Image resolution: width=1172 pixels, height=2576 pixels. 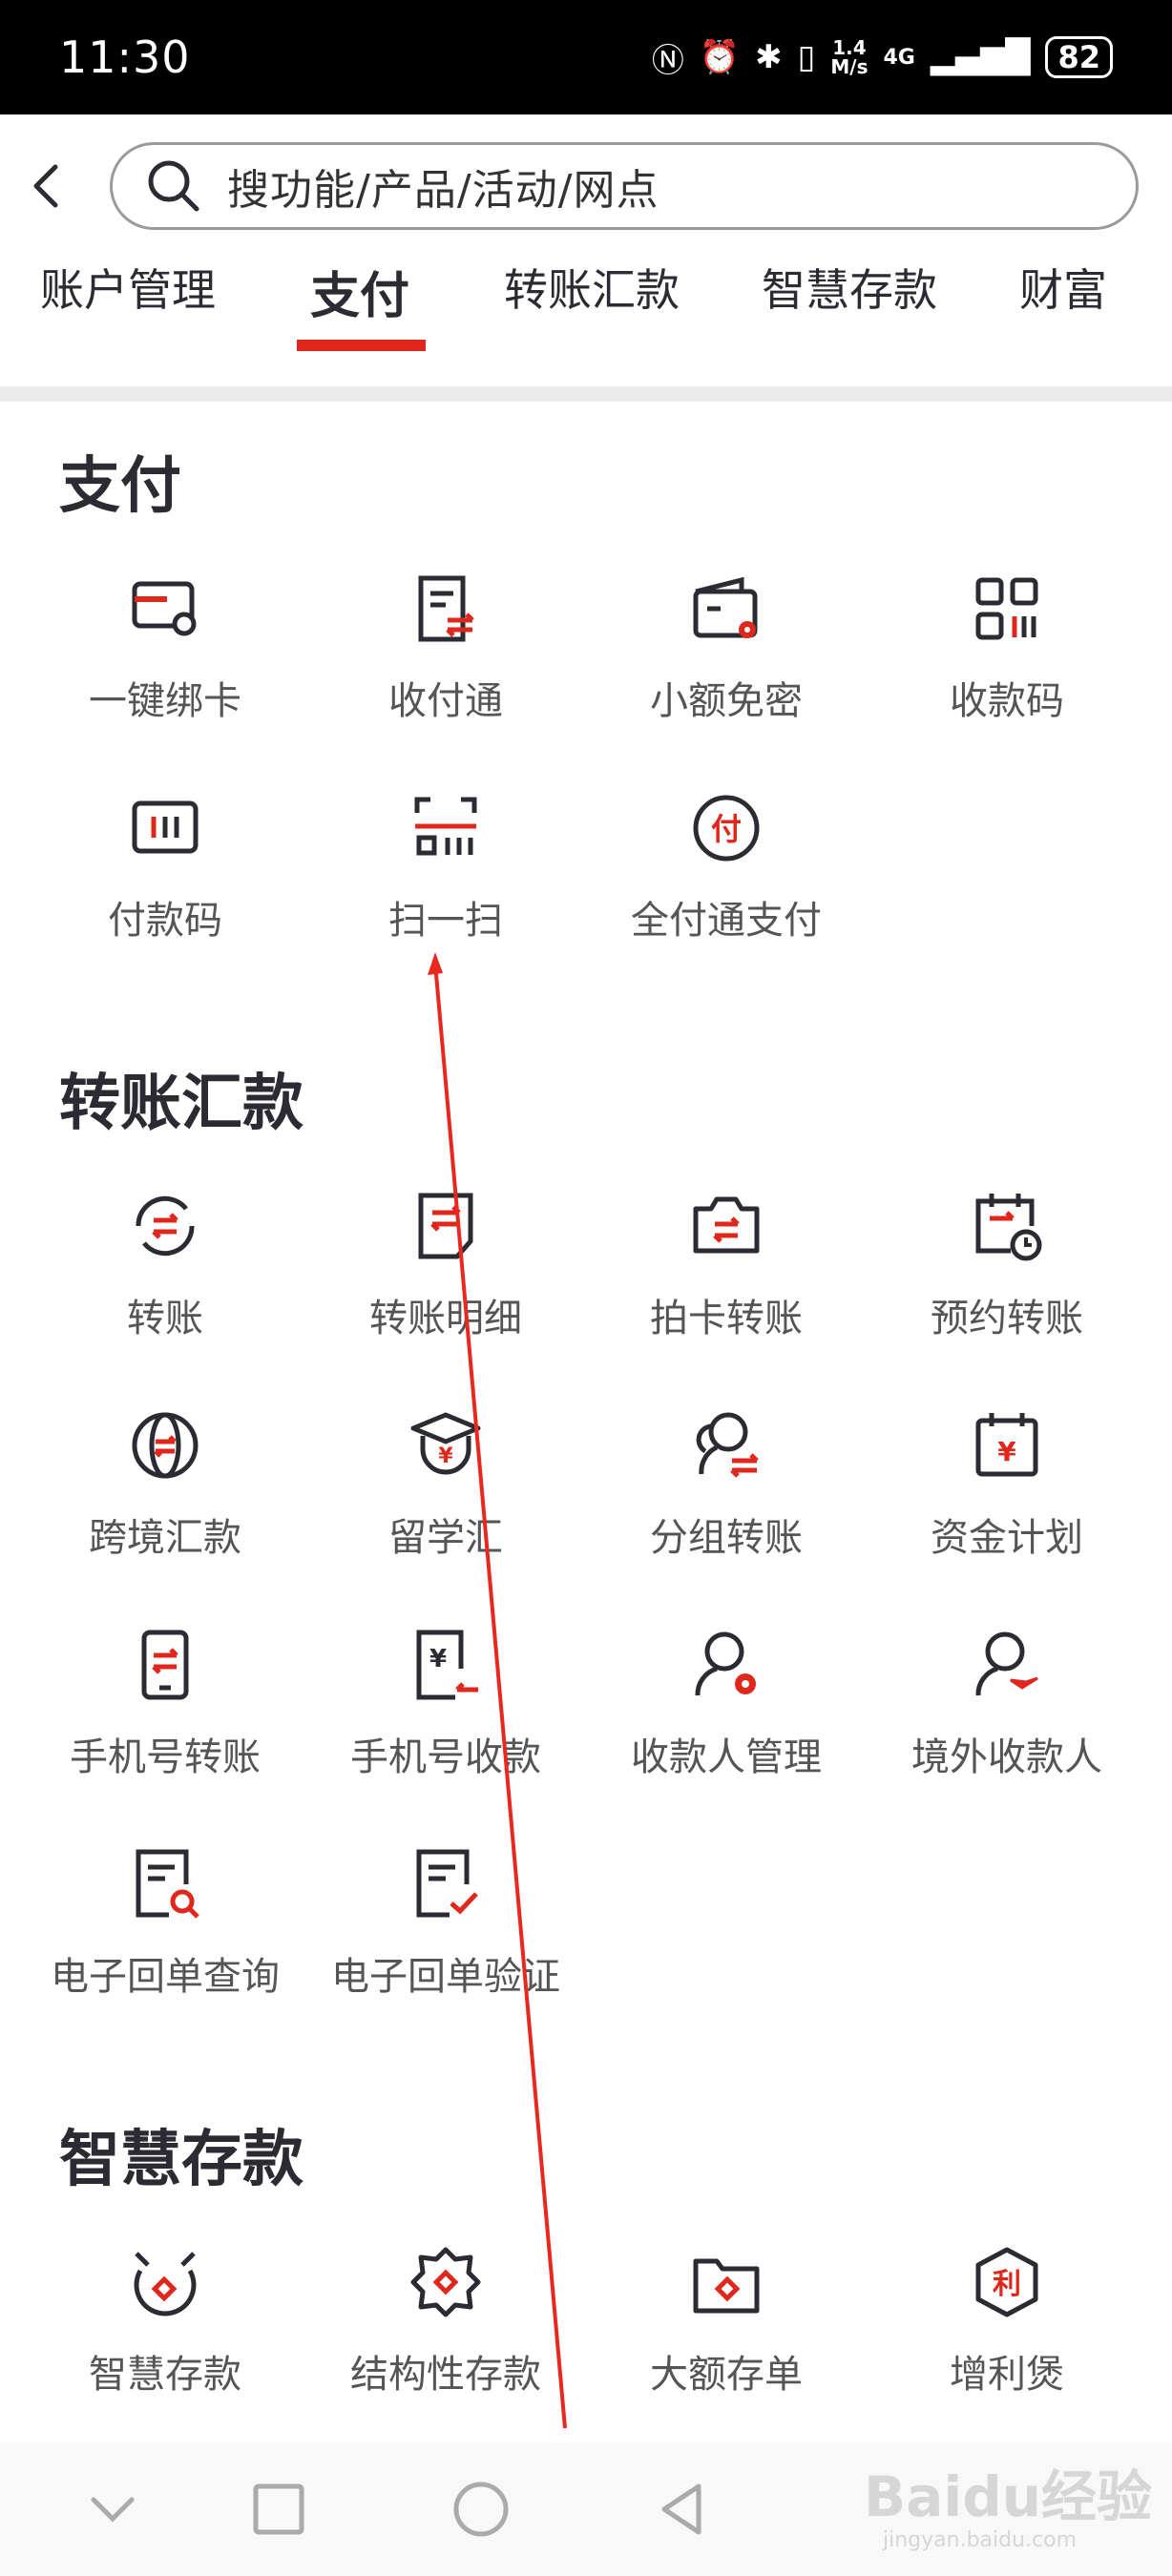 I want to click on battery-indicator: 82, so click(x=1079, y=57).